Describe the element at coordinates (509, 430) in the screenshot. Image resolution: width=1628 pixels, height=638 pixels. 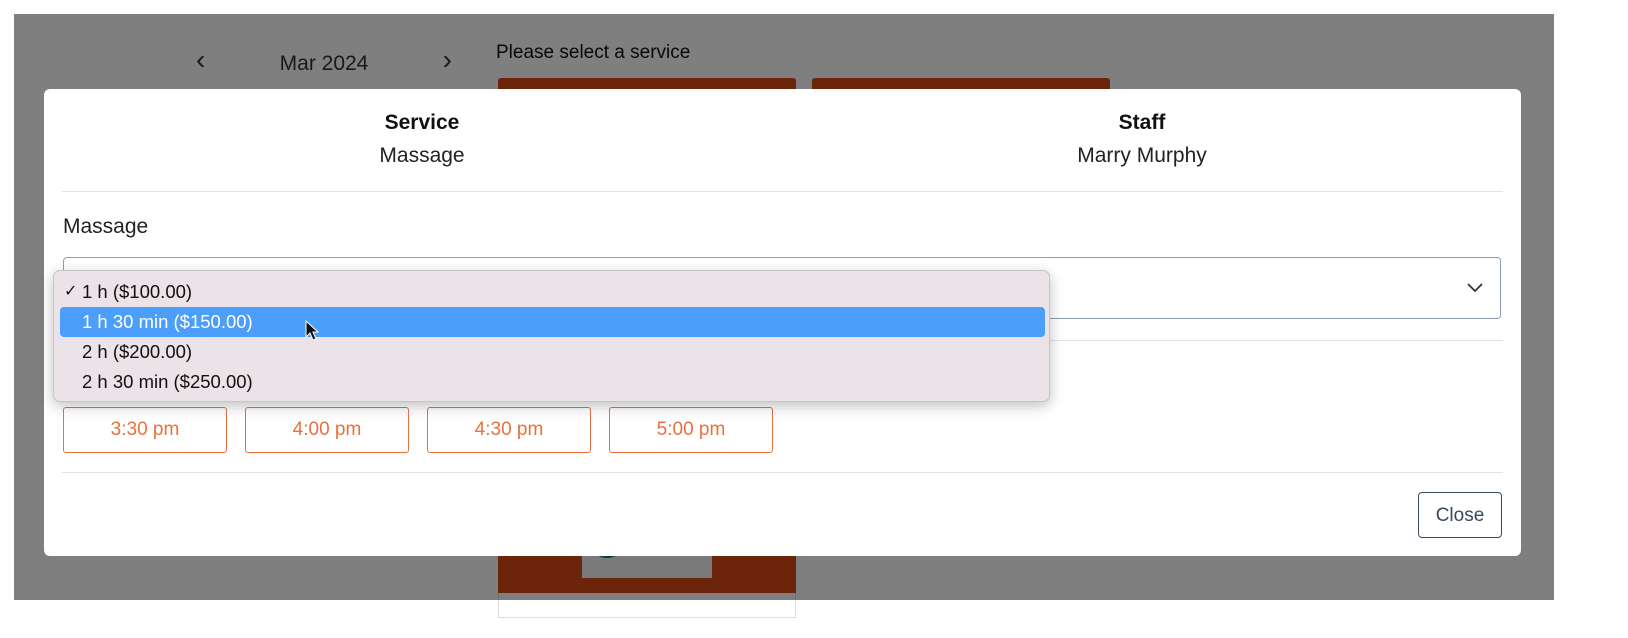
I see `time-slot-button: 4:30 pm` at that location.